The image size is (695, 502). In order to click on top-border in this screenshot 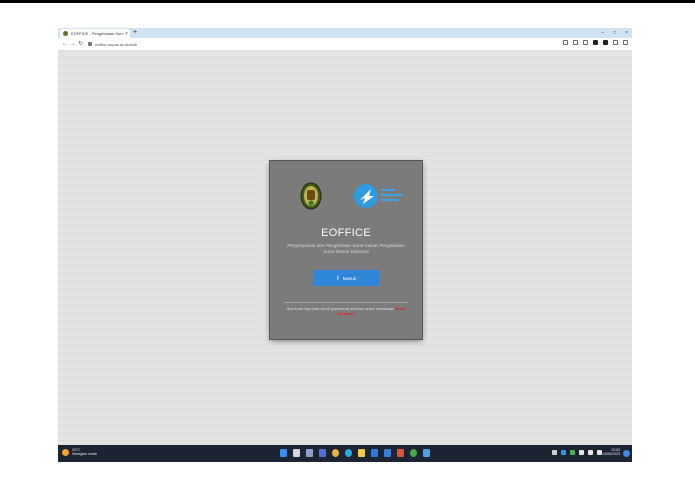, I will do `click(347, 1)`.